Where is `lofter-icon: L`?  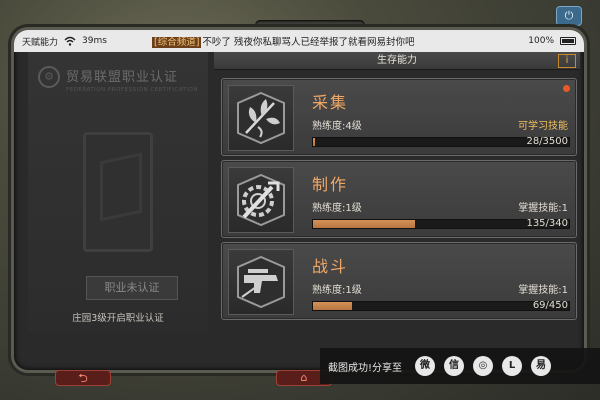
lofter-icon: L is located at coordinates (512, 366).